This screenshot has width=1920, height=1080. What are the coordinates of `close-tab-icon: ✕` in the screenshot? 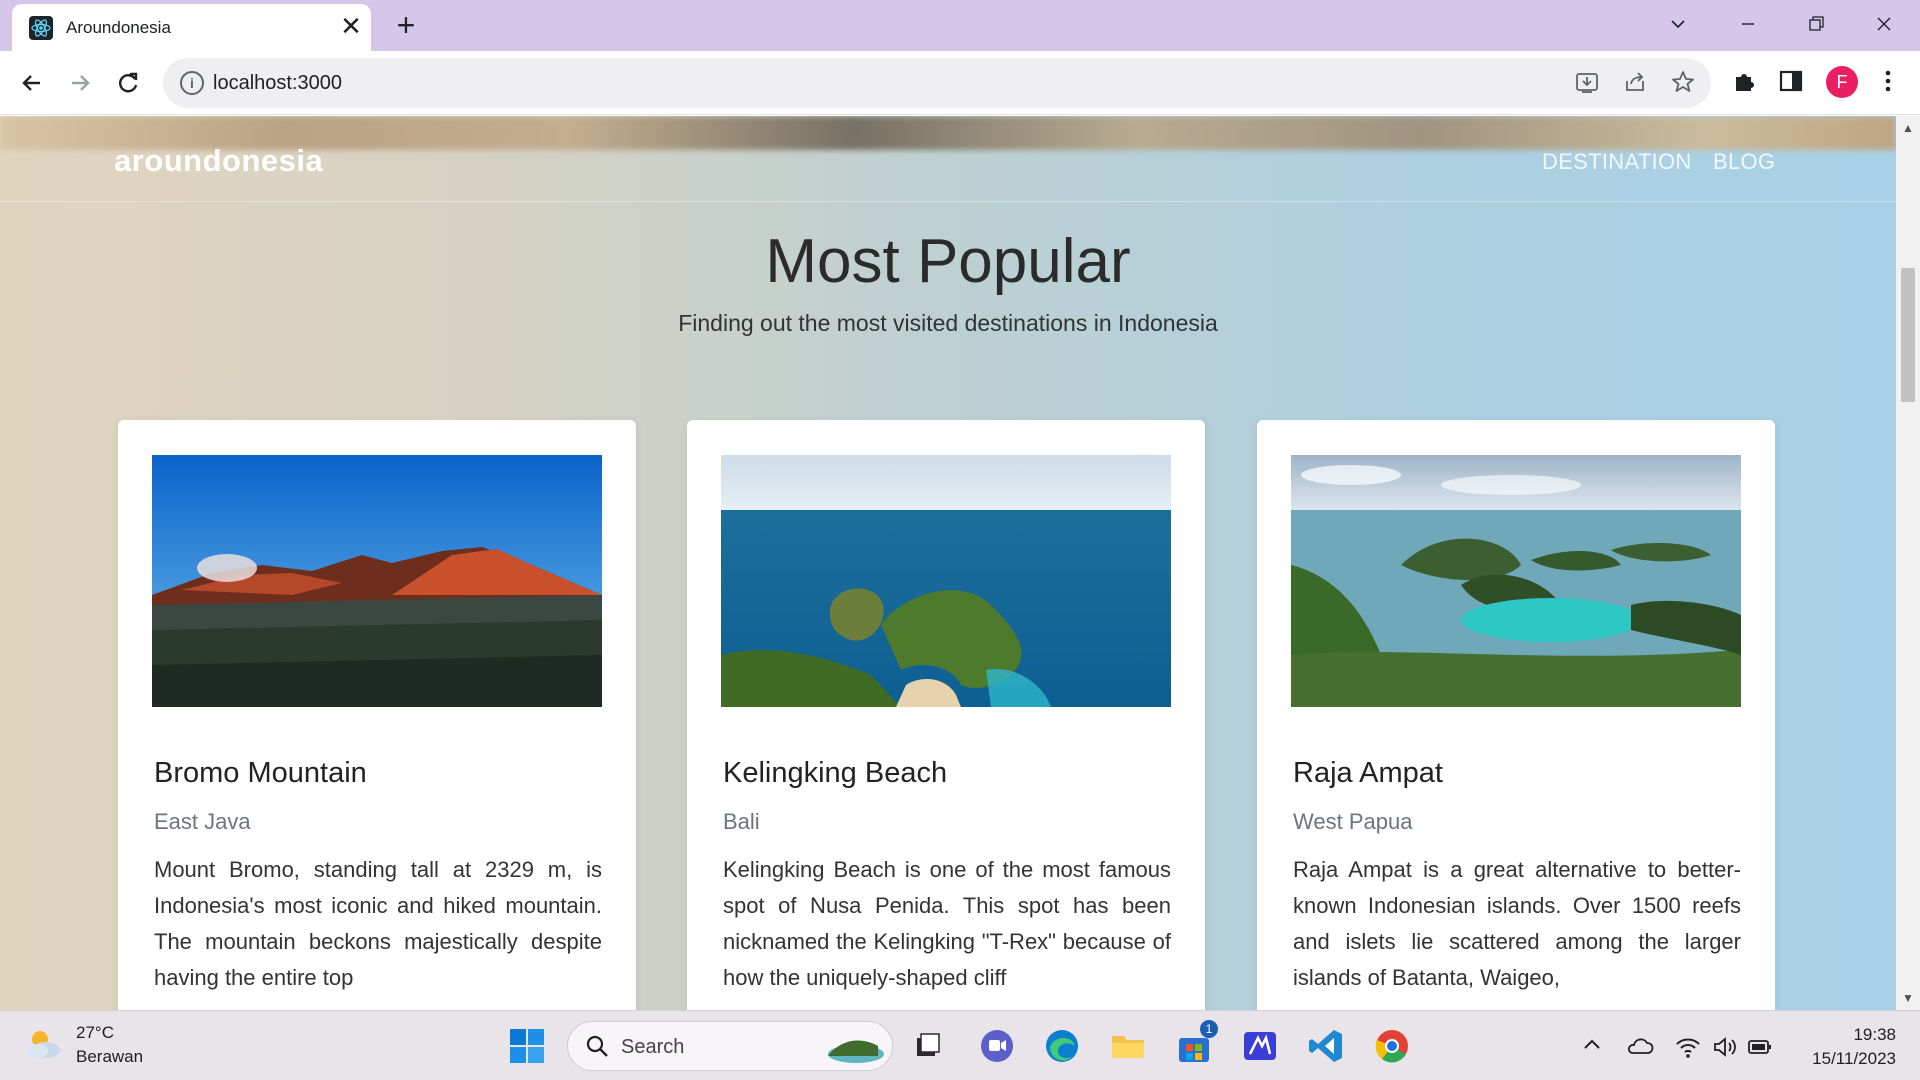 It's located at (351, 27).